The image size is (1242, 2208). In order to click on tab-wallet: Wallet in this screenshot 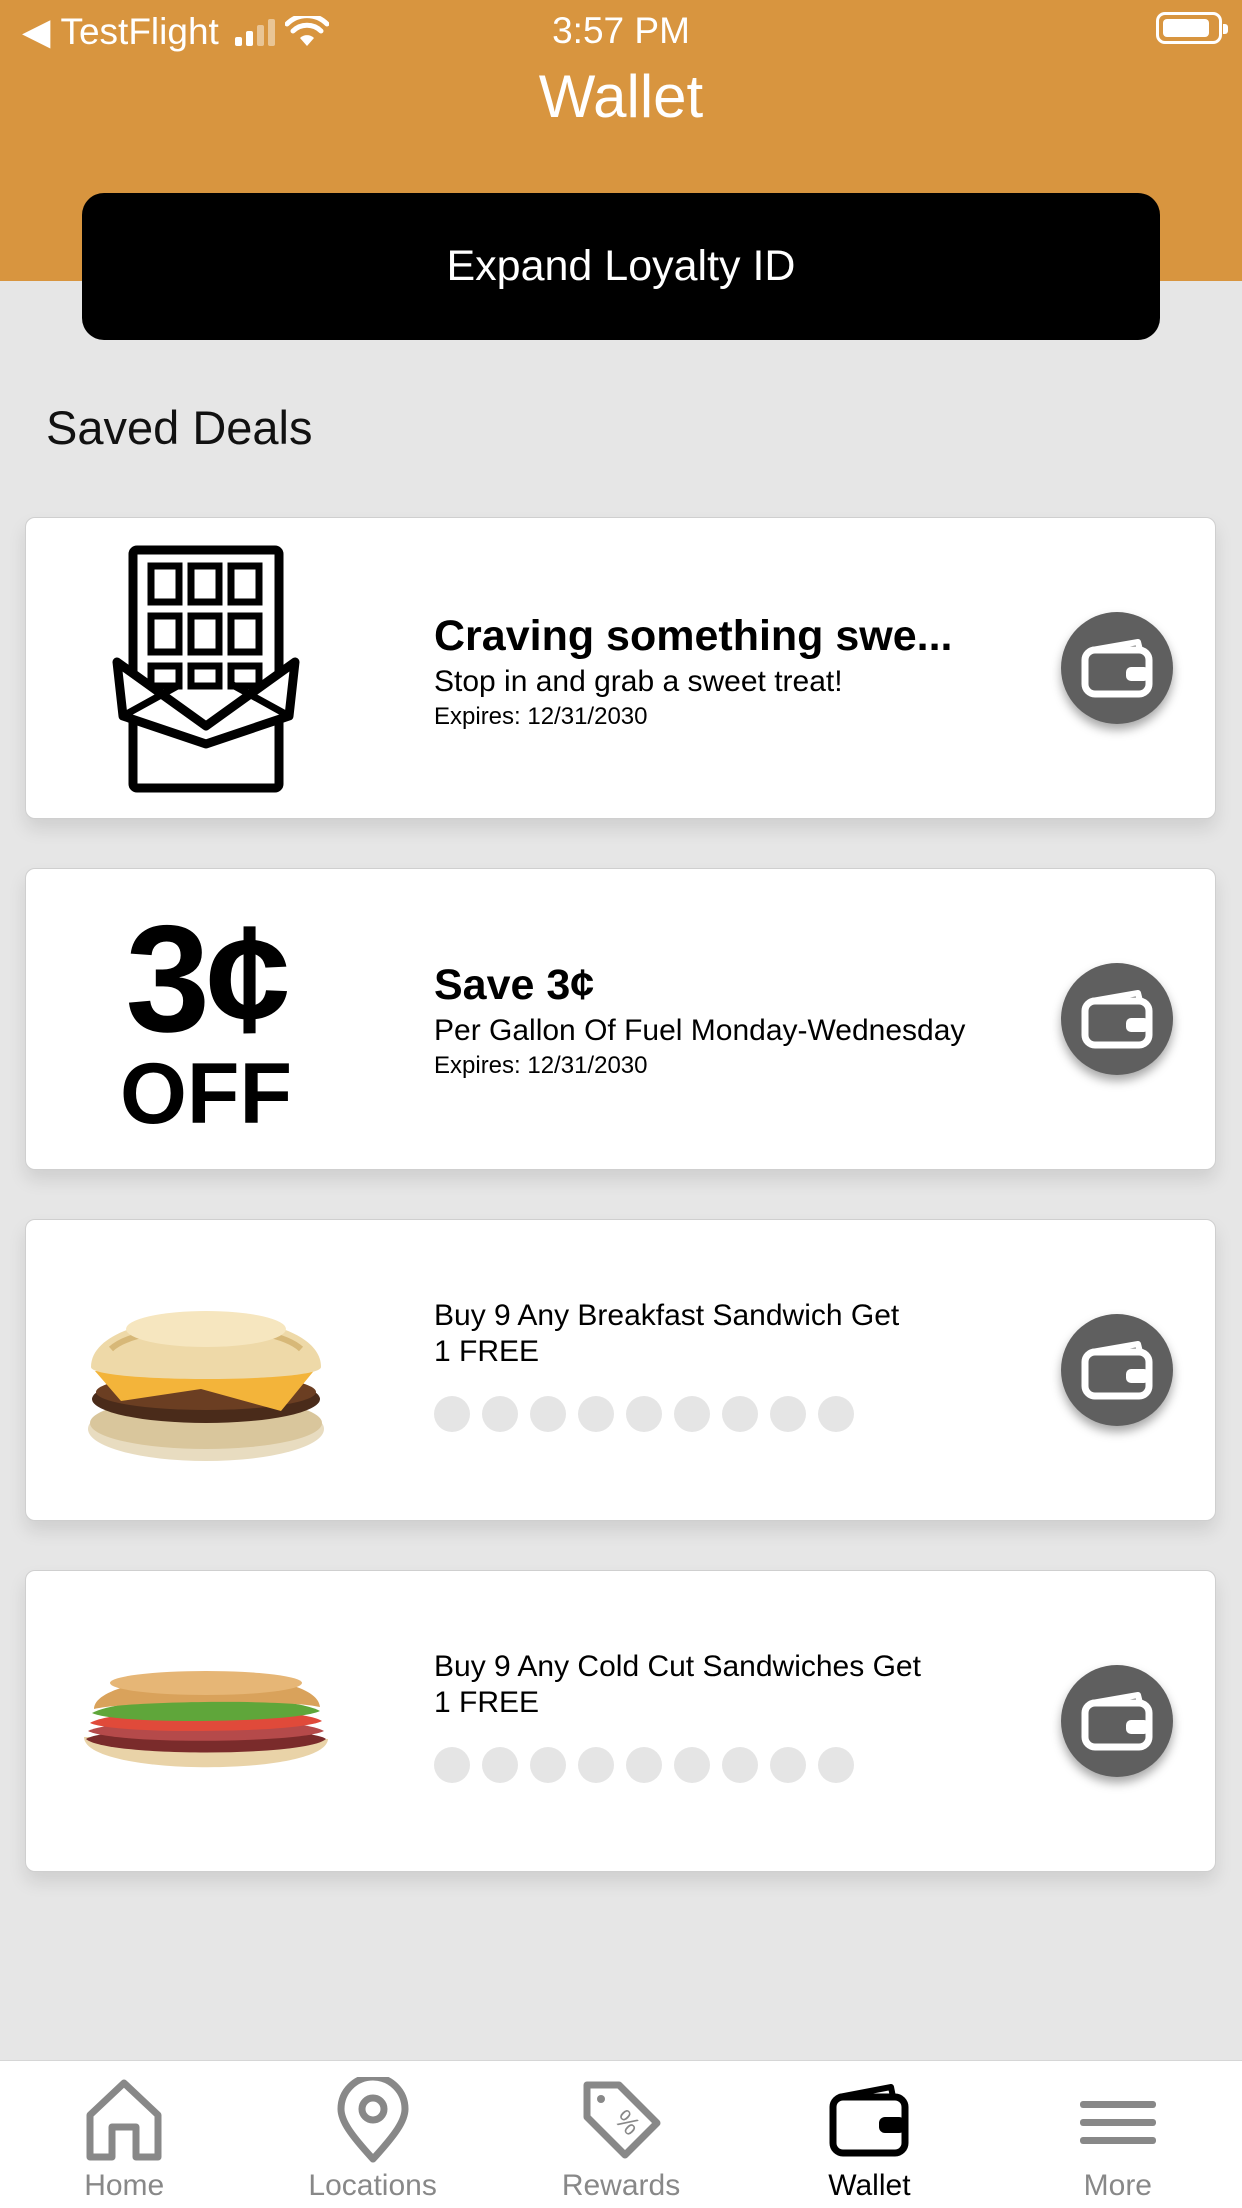, I will do `click(869, 2134)`.